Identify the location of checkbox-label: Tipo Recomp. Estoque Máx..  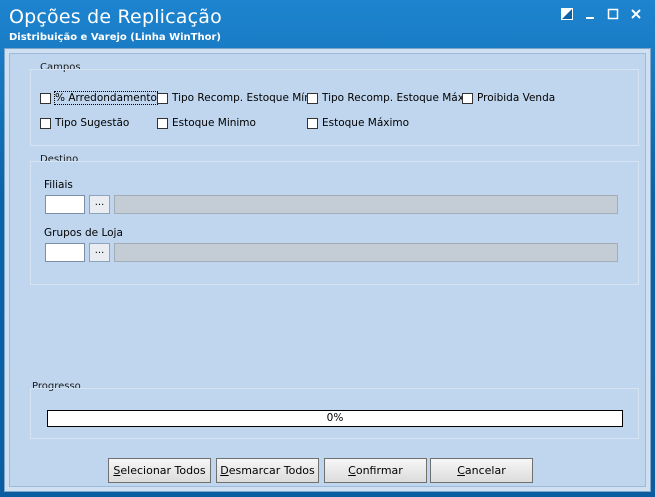
(395, 98).